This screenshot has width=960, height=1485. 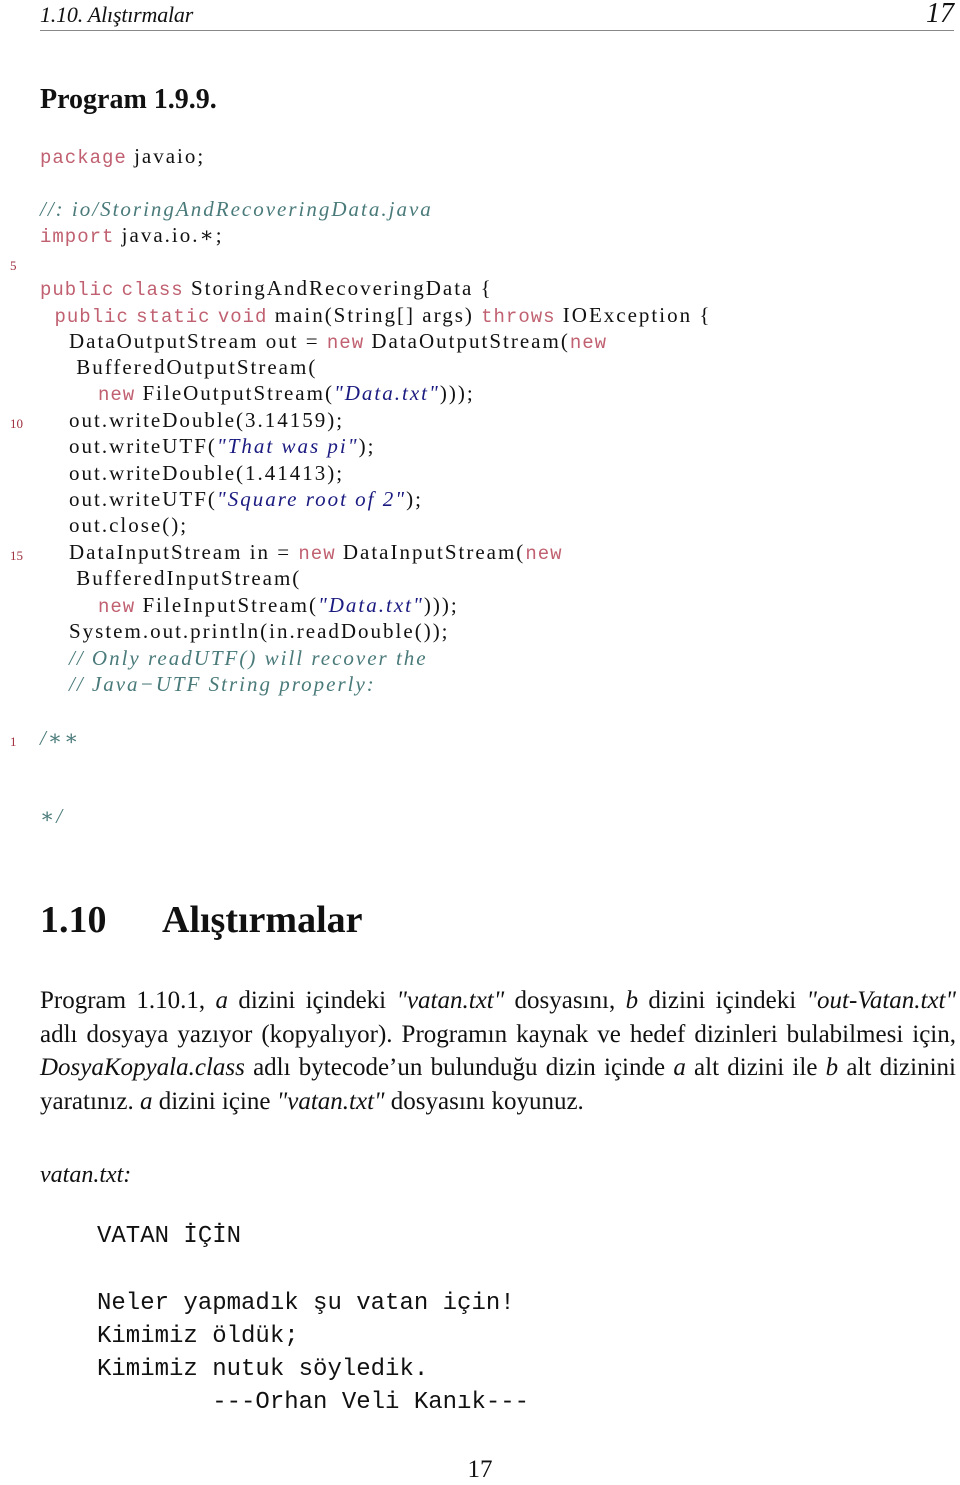 What do you see at coordinates (374, 315) in the screenshot?
I see `code-text: main(String[] args)` at bounding box center [374, 315].